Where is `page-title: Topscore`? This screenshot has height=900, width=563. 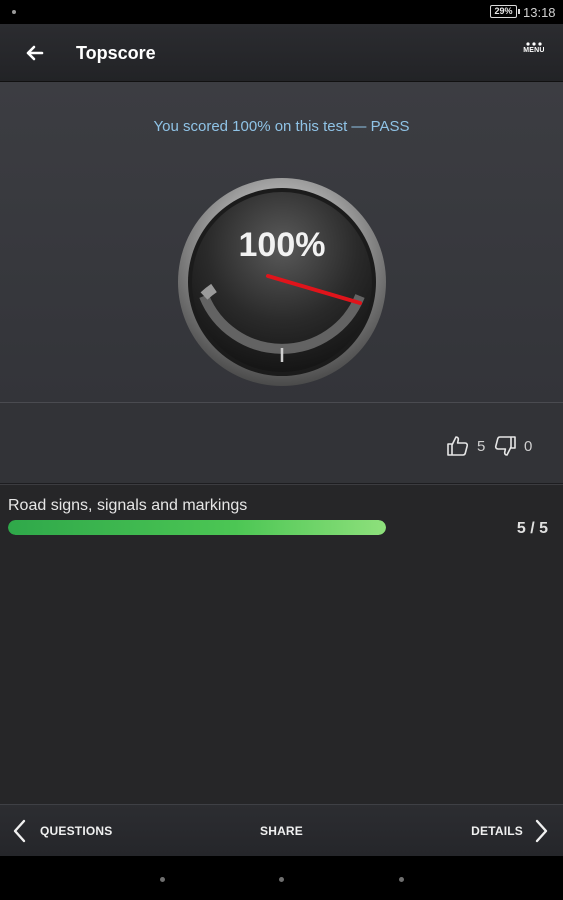 page-title: Topscore is located at coordinates (116, 53).